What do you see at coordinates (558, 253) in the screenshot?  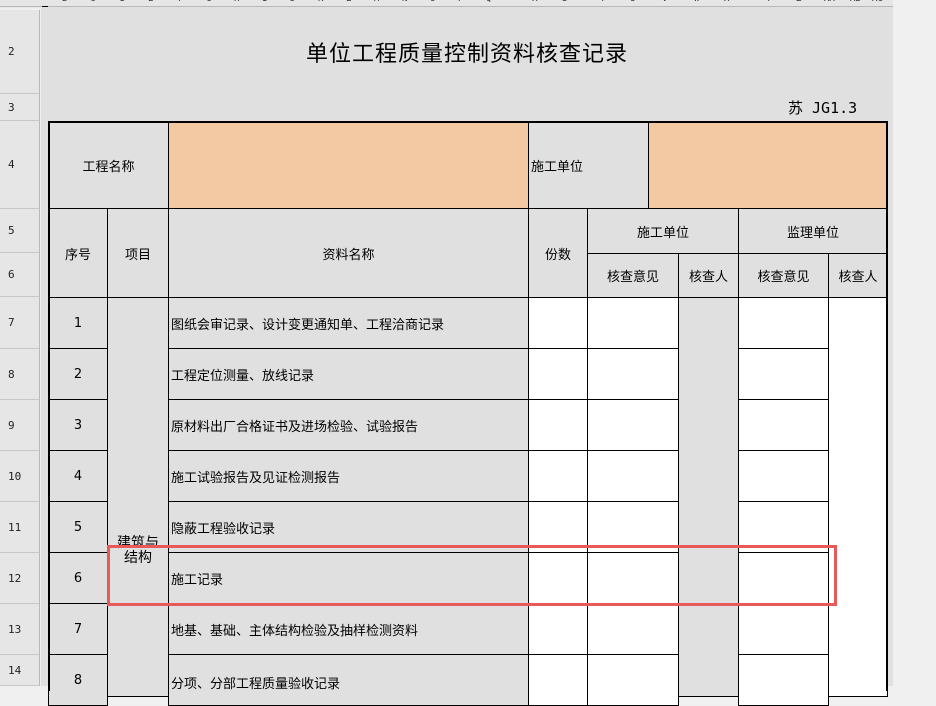 I see `header-copies: 份数` at bounding box center [558, 253].